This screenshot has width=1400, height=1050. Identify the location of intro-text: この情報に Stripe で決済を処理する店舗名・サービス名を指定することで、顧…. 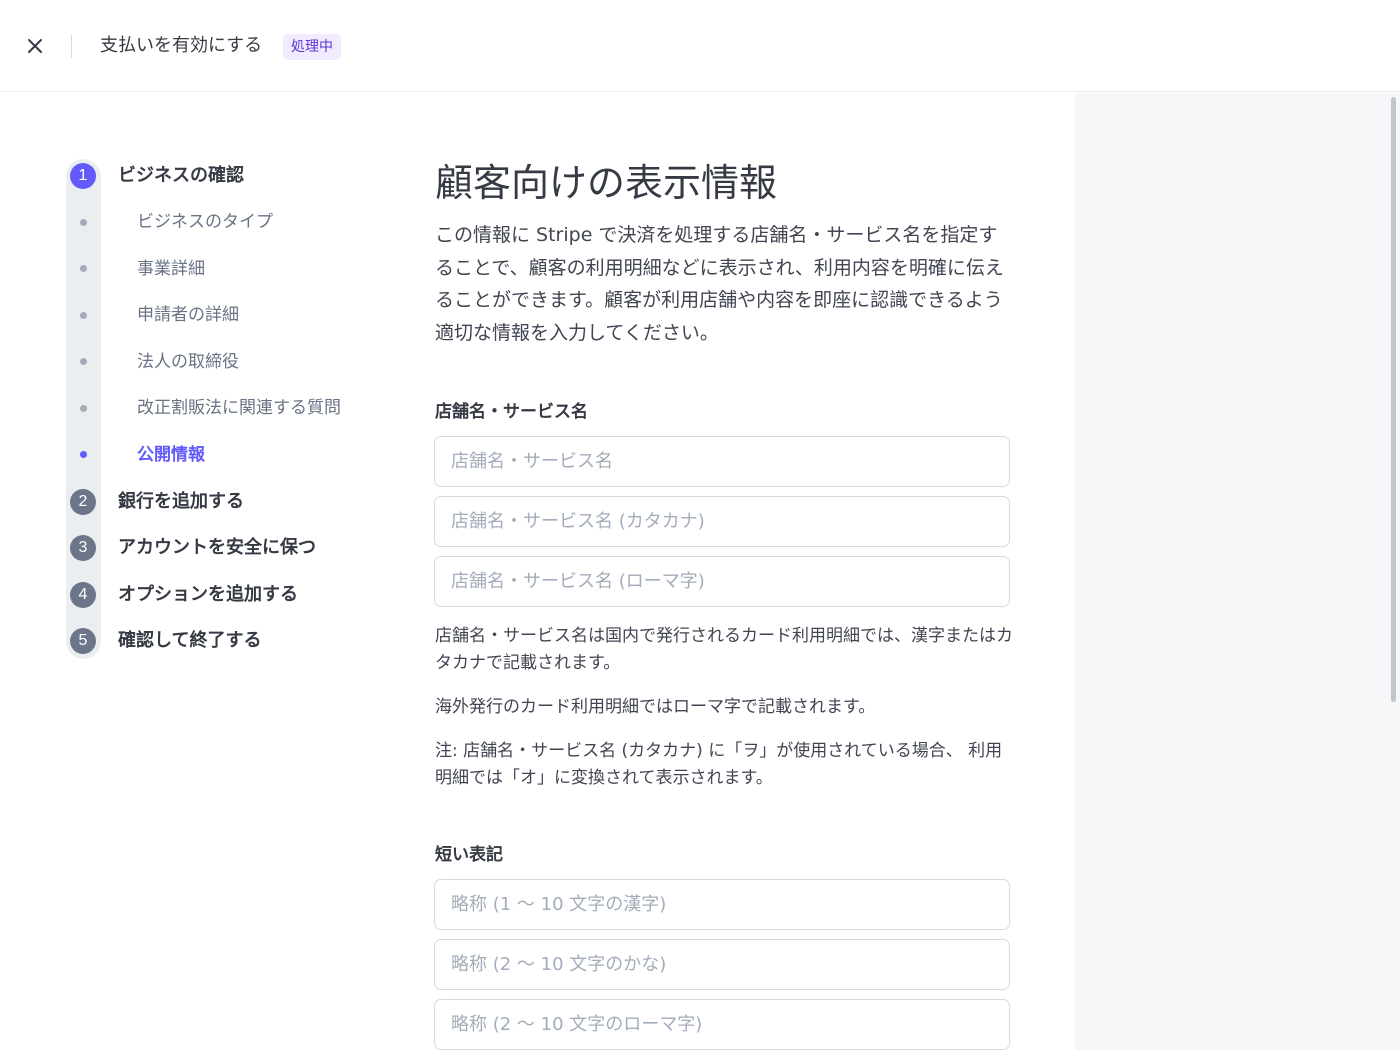
(719, 284).